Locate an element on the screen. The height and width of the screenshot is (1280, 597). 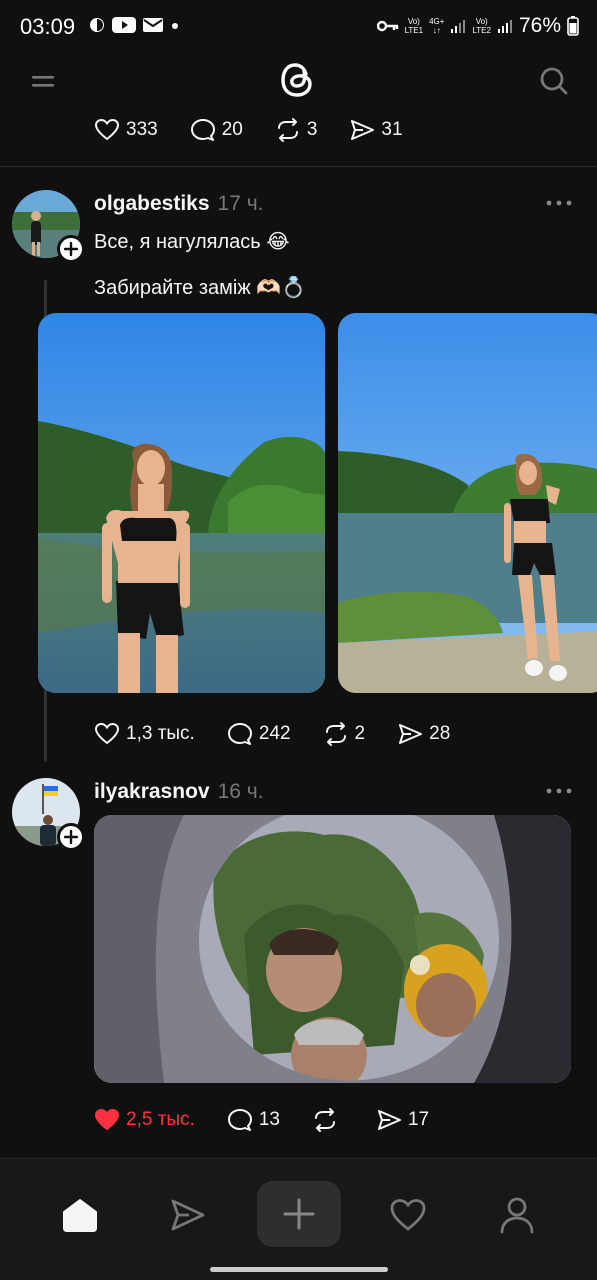
share-count: 17 is located at coordinates (418, 1119).